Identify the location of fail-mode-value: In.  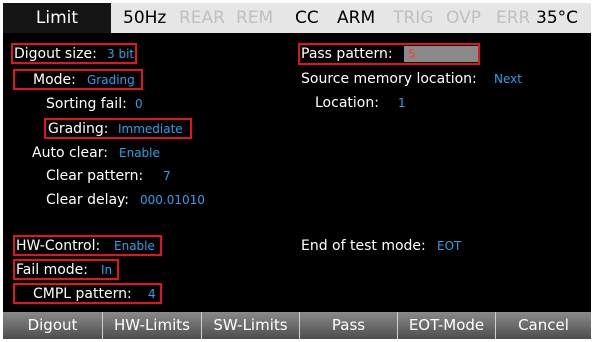
(106, 270).